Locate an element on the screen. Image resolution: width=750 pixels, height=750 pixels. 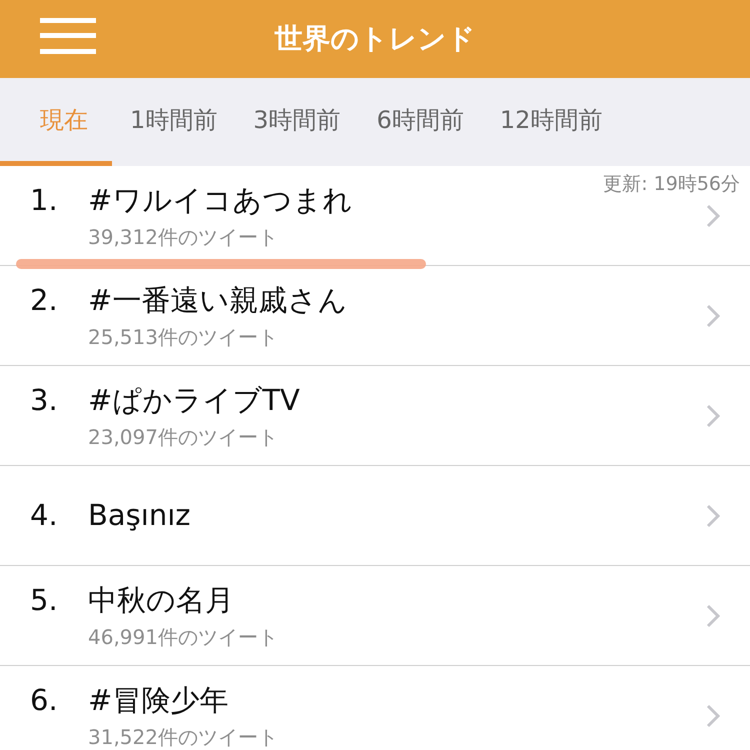
trend-rank: 1. is located at coordinates (44, 200).